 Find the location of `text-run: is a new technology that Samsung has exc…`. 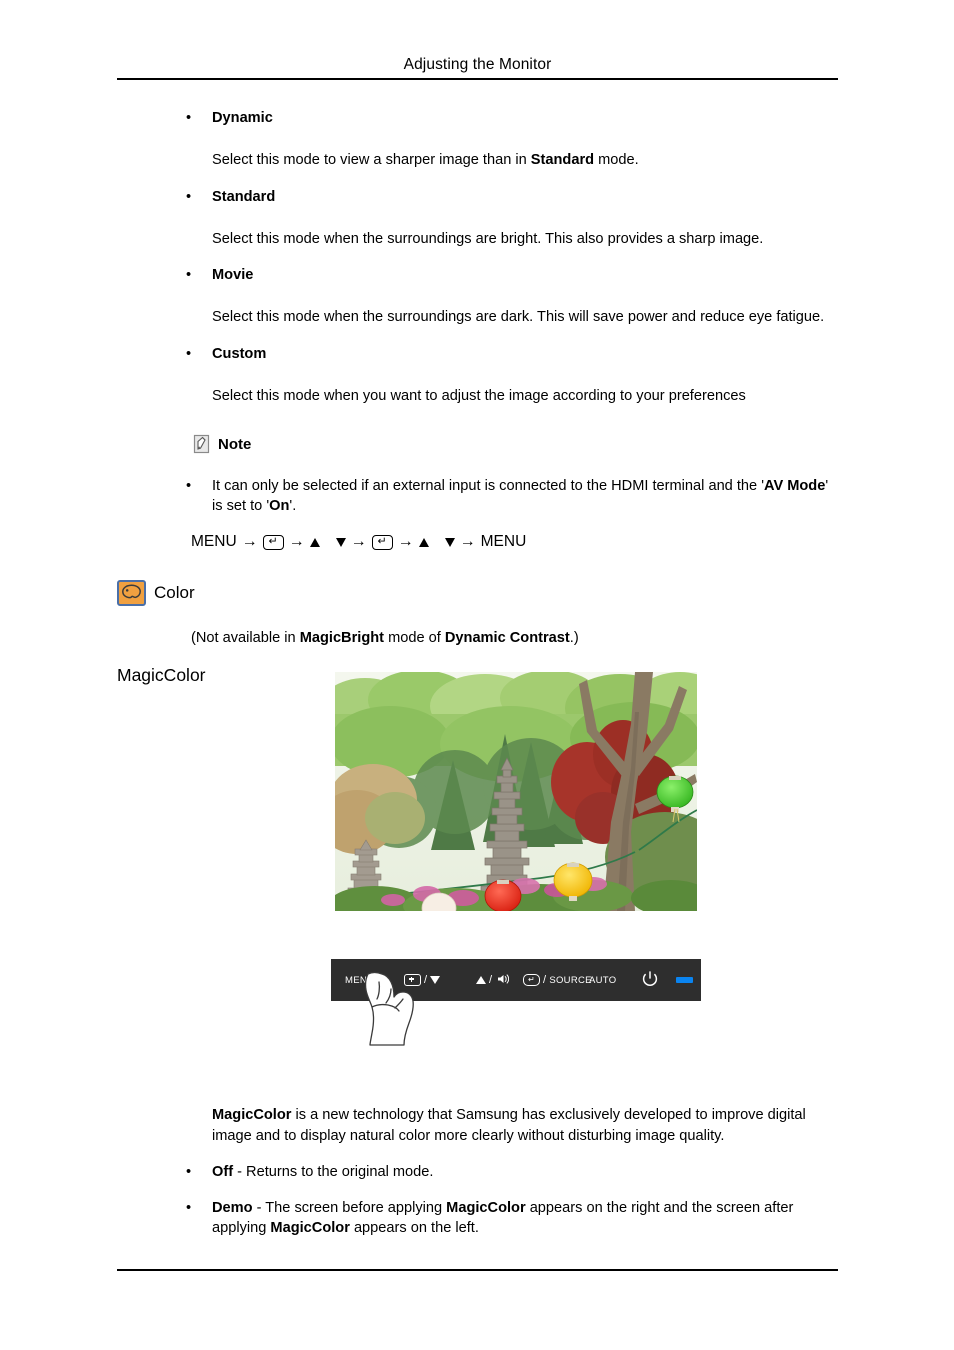

text-run: is a new technology that Samsung has exc… is located at coordinates (509, 1125).